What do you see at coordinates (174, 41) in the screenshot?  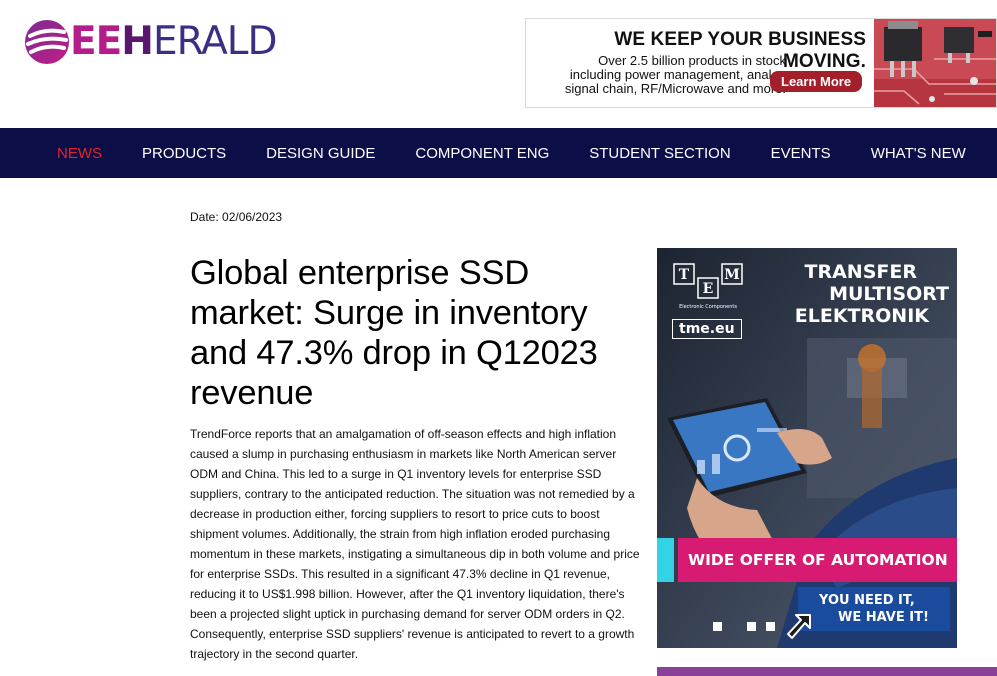 I see `logo-wordmark: EEHERALD` at bounding box center [174, 41].